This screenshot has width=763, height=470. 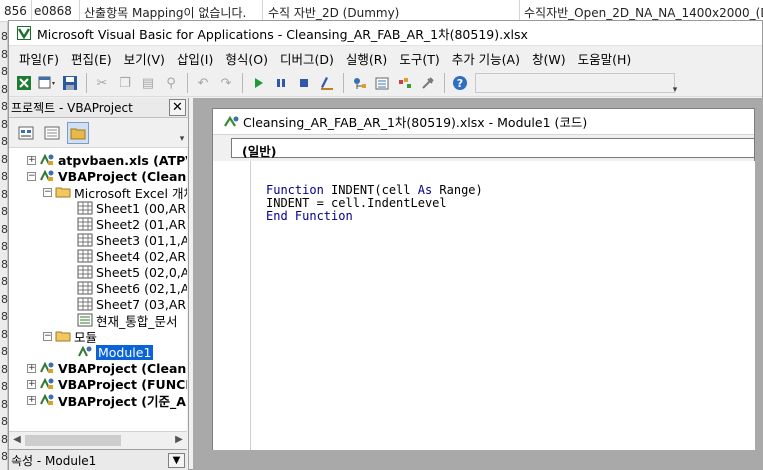 What do you see at coordinates (493, 148) in the screenshot?
I see `object-combo: (일반)` at bounding box center [493, 148].